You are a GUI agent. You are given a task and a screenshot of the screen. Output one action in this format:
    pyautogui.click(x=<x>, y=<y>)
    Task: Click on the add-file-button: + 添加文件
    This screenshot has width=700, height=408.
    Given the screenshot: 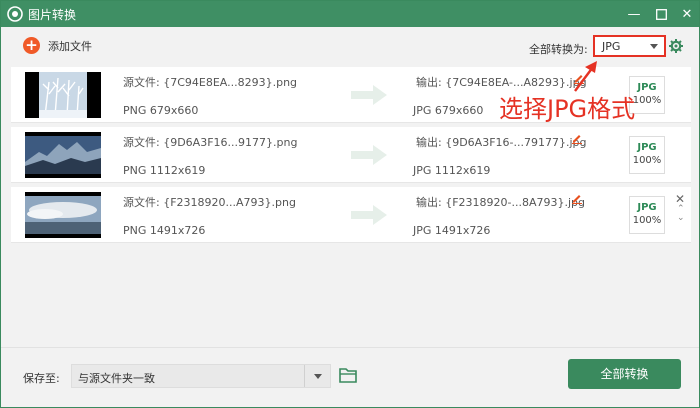 What is the action you would take?
    pyautogui.click(x=57, y=45)
    